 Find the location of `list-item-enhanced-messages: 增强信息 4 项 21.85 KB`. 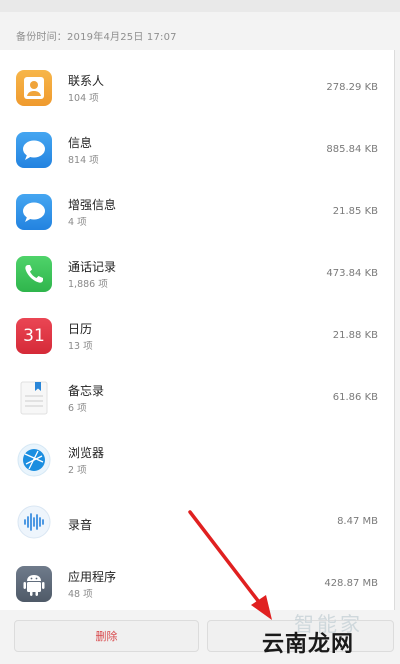

list-item-enhanced-messages: 增强信息 4 项 21.85 KB is located at coordinates (197, 213).